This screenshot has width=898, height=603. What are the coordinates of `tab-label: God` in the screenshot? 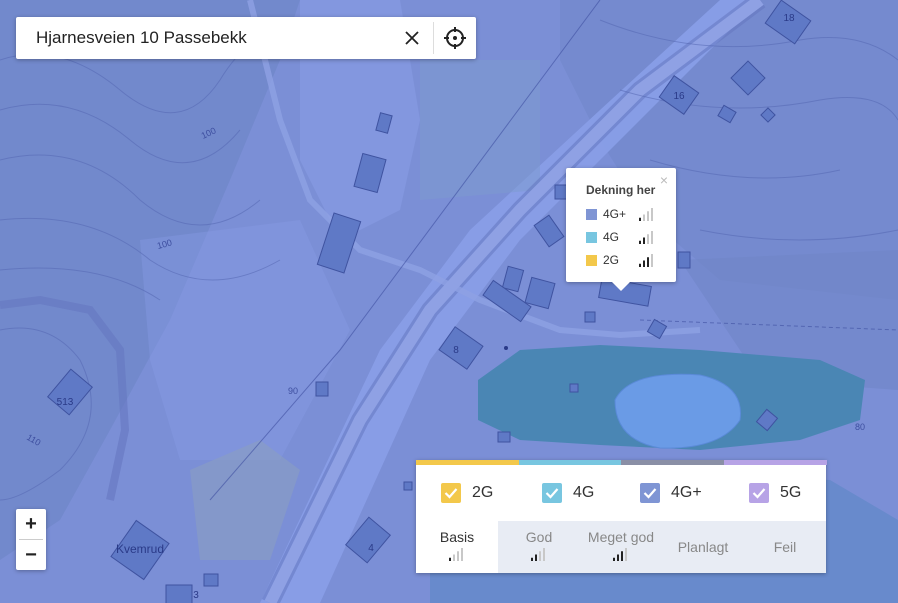 It's located at (539, 537).